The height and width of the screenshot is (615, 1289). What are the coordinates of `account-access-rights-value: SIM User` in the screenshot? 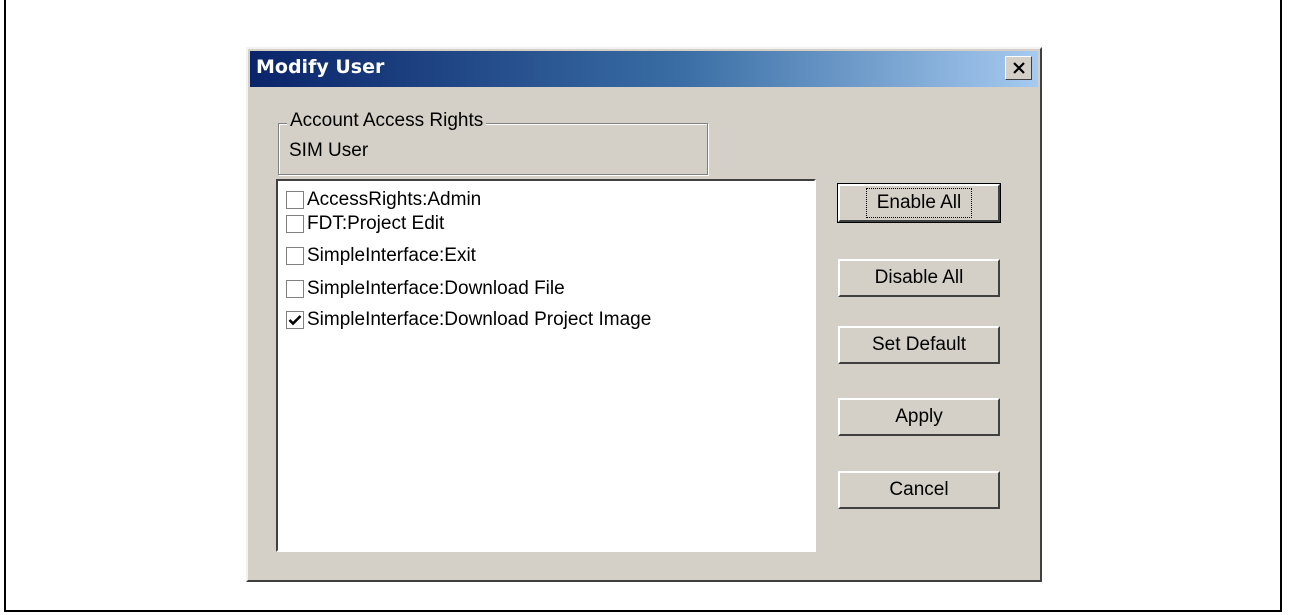 It's located at (329, 150).